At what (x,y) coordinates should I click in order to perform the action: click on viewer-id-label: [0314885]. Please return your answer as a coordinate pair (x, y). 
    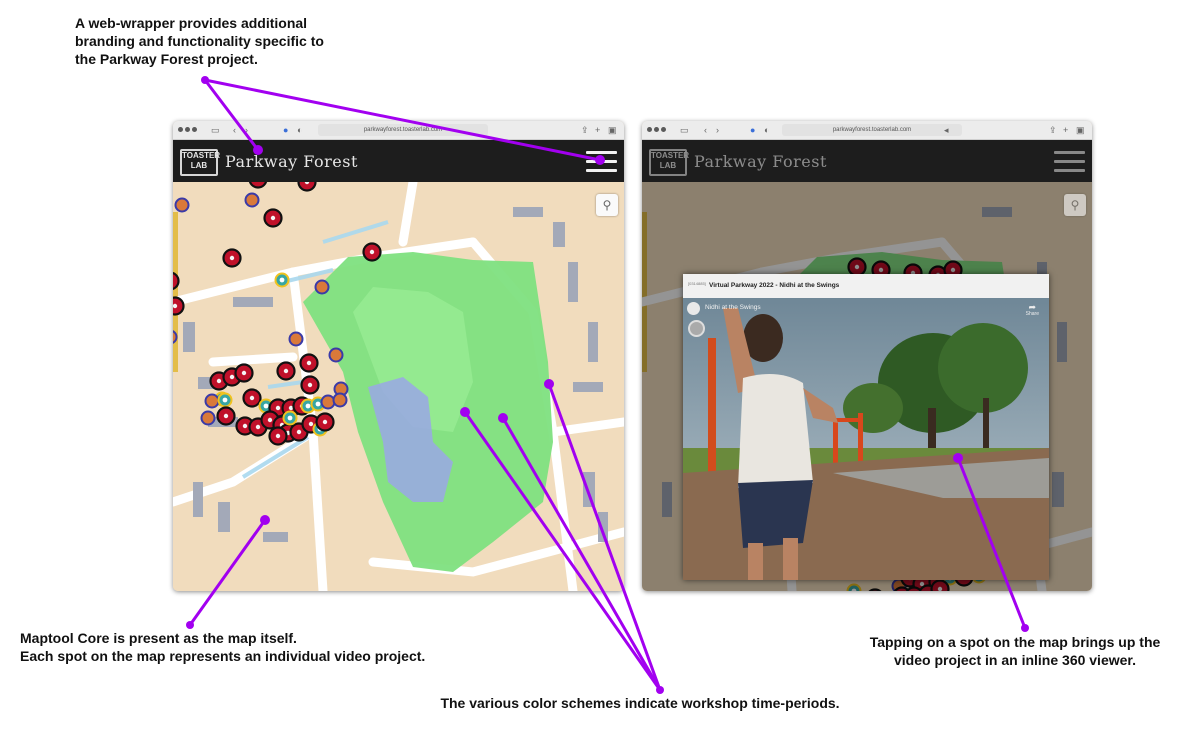
    Looking at the image, I should click on (697, 283).